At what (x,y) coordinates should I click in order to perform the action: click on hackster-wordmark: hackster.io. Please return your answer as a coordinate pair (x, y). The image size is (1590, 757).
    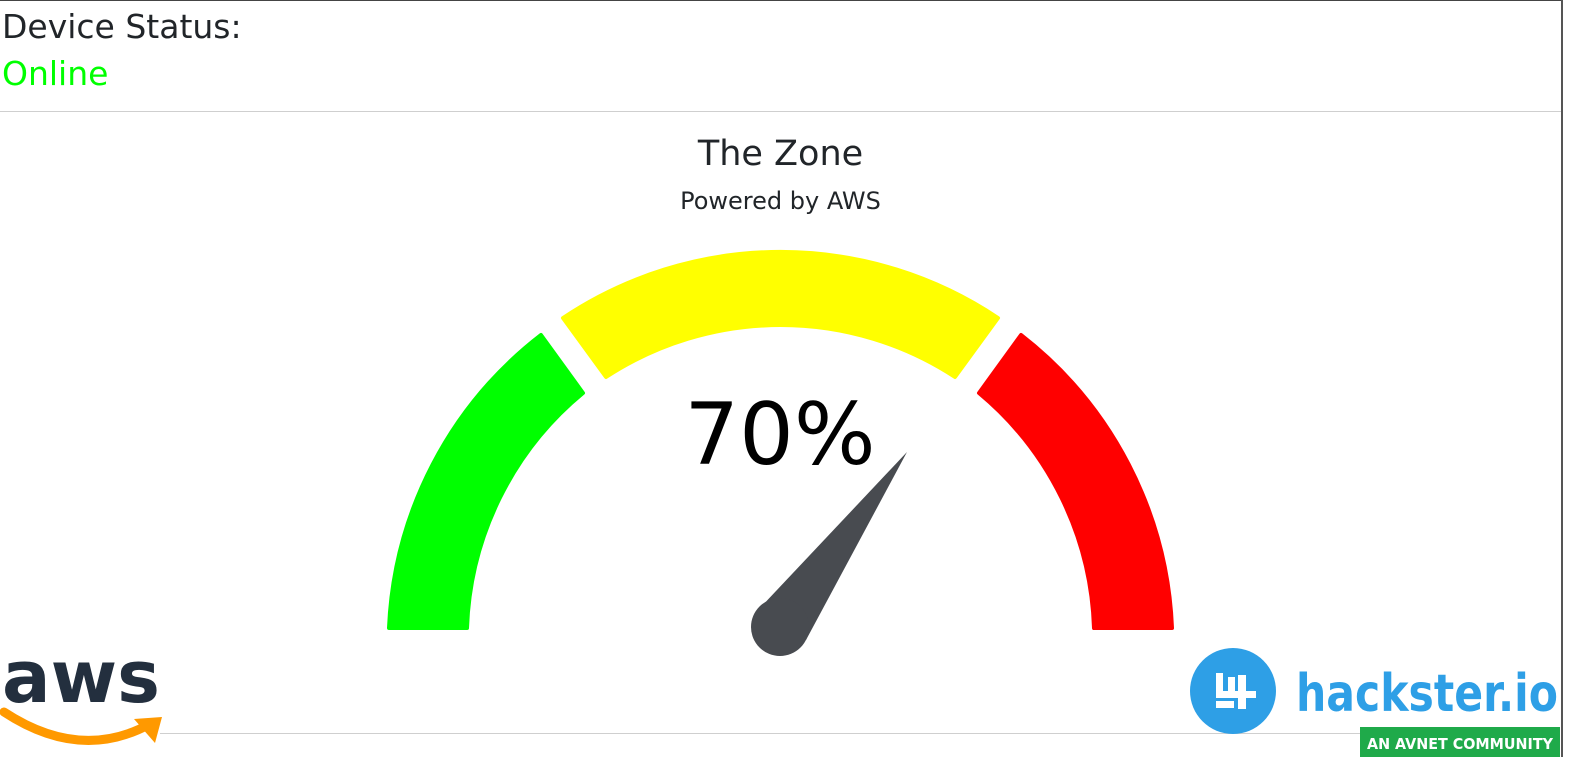
    Looking at the image, I should click on (1427, 694).